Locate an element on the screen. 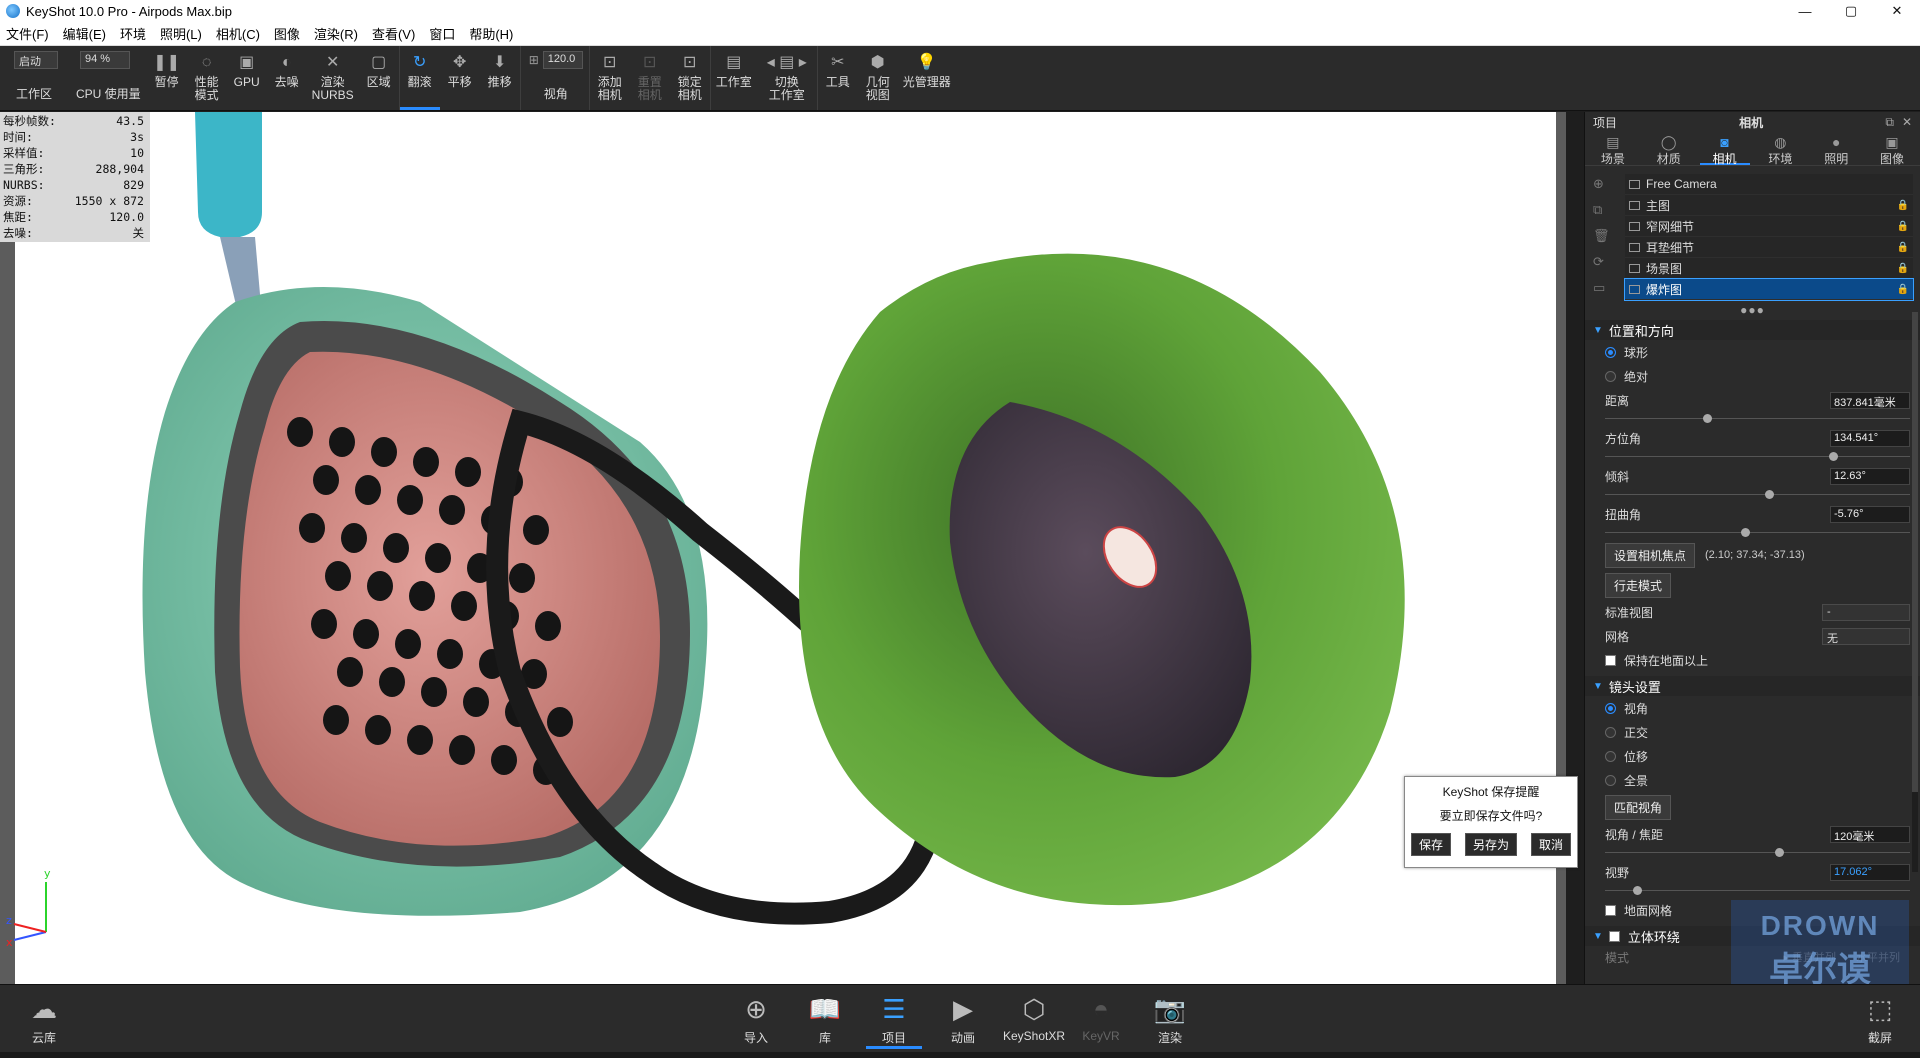 The width and height of the screenshot is (1920, 1058). tab-environment: ◍ 环境 is located at coordinates (1780, 149).